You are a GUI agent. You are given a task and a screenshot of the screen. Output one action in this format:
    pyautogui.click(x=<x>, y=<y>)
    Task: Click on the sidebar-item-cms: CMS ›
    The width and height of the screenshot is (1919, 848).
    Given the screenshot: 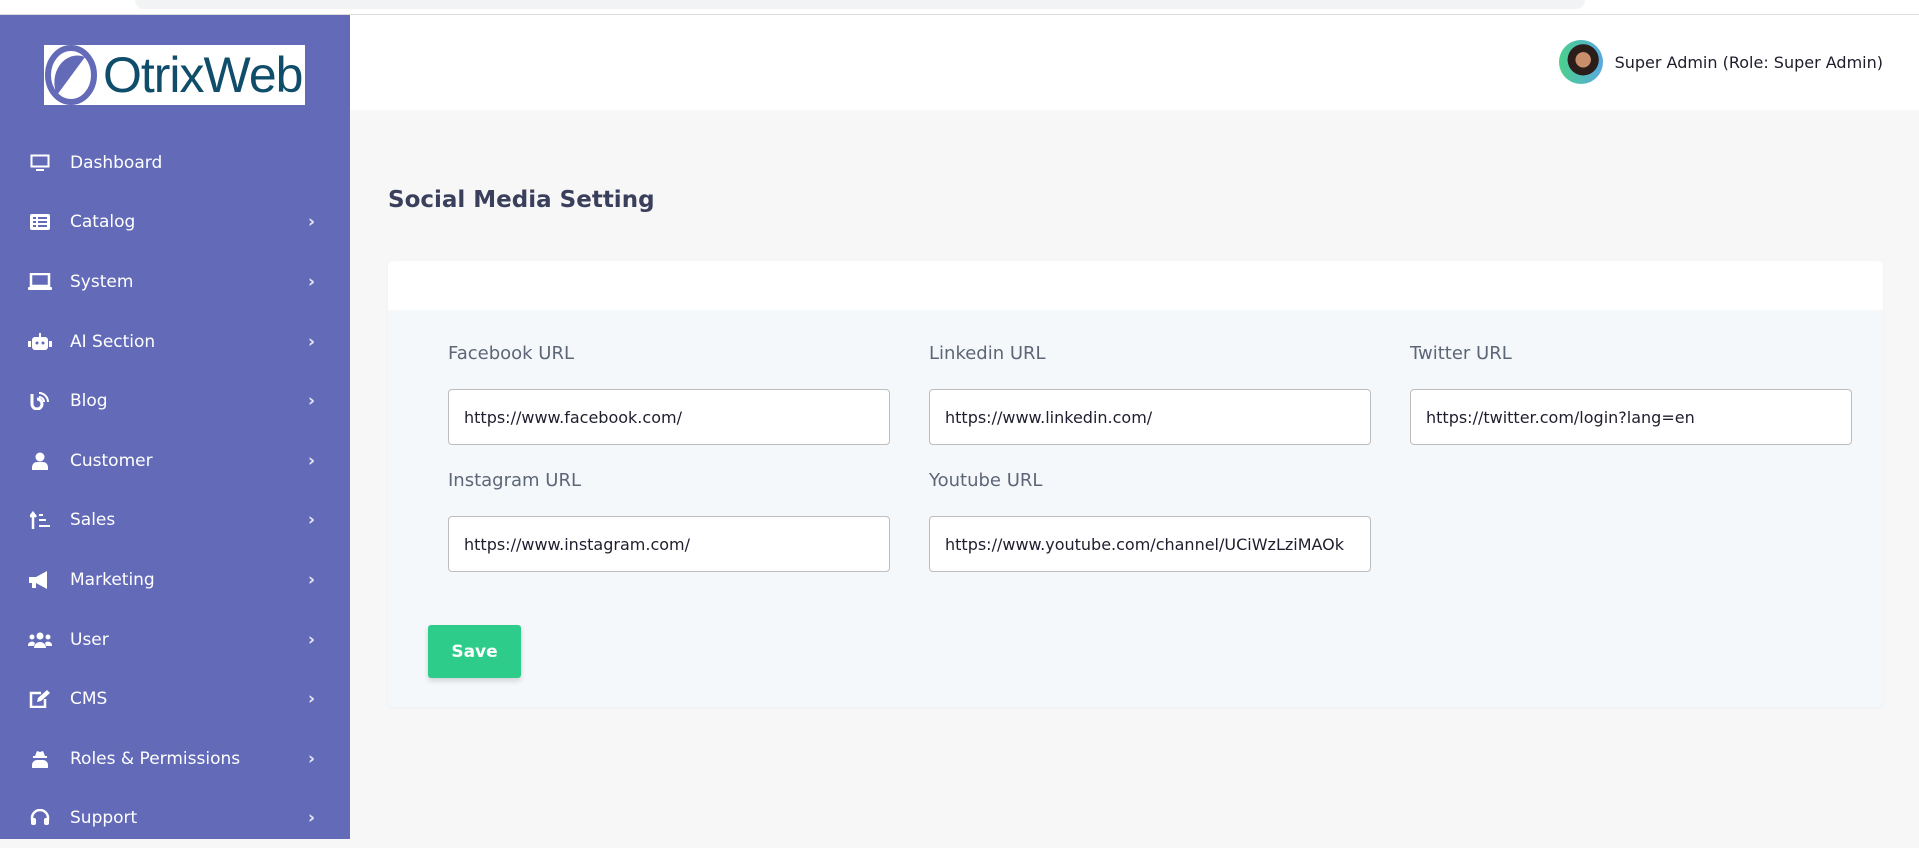 What is the action you would take?
    pyautogui.click(x=175, y=699)
    